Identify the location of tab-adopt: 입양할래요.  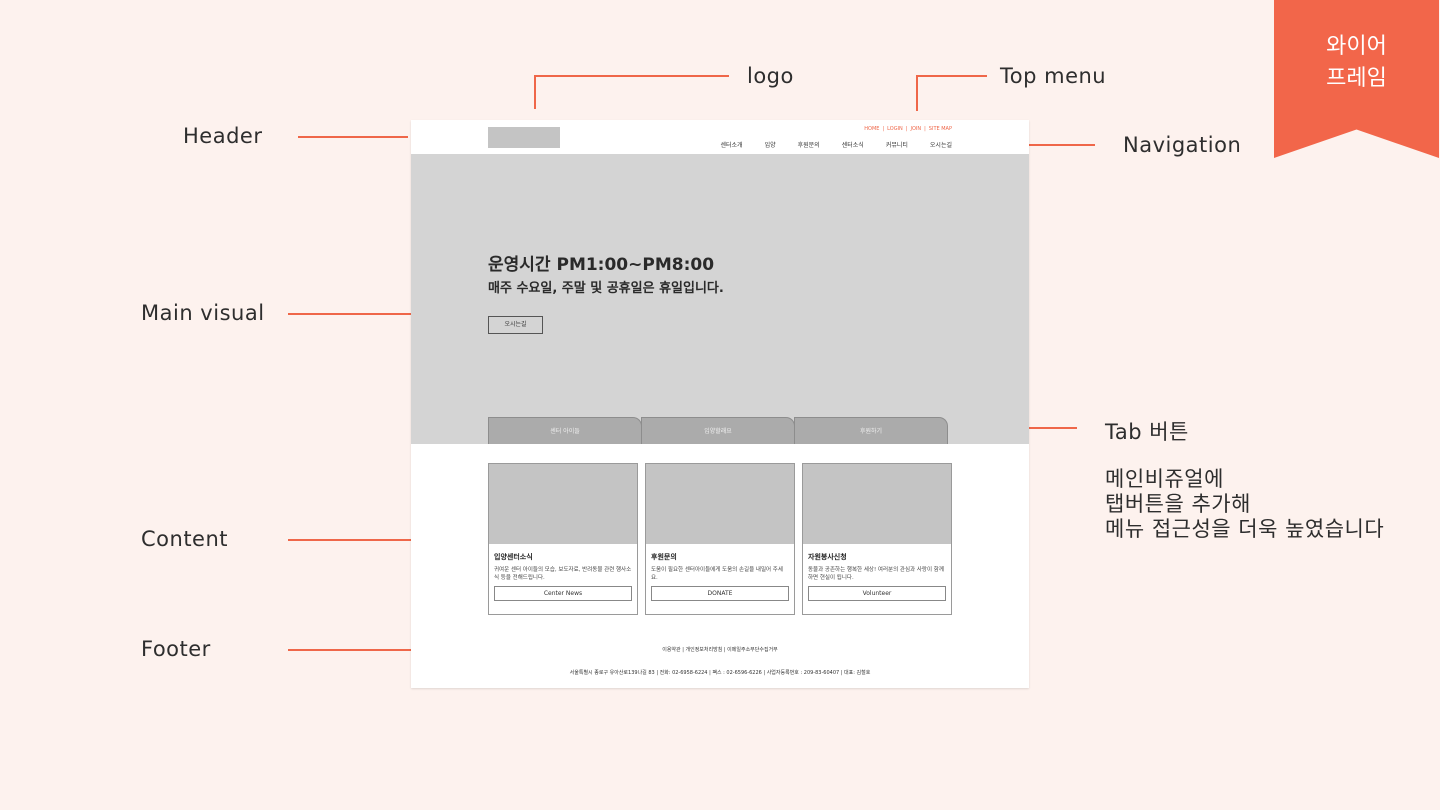
(718, 430).